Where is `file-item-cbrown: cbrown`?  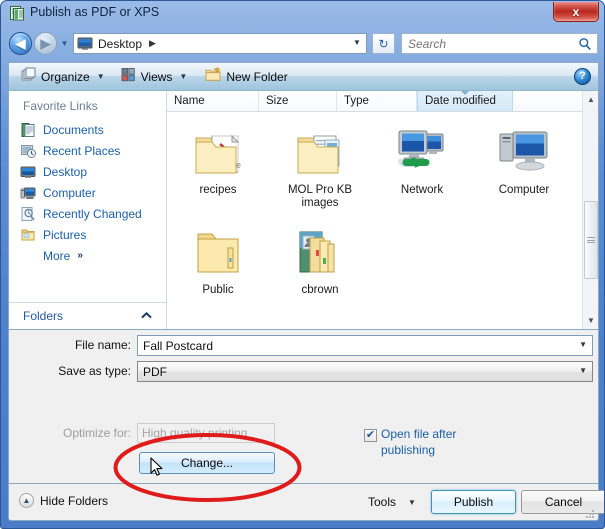 file-item-cbrown: cbrown is located at coordinates (320, 257).